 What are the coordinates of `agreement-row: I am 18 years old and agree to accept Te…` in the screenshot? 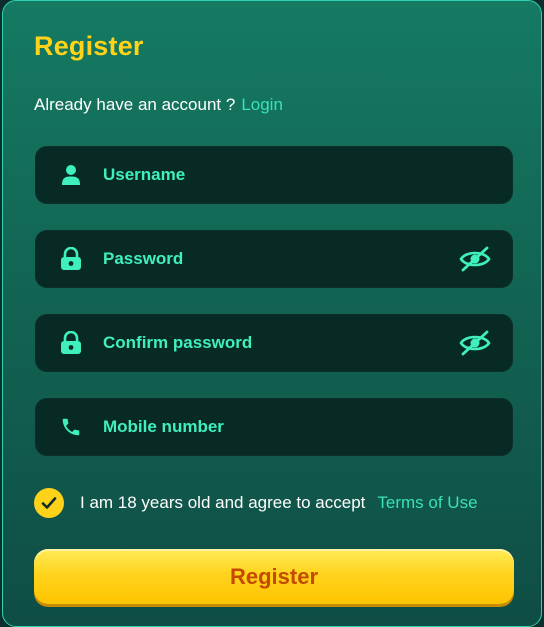 It's located at (256, 503).